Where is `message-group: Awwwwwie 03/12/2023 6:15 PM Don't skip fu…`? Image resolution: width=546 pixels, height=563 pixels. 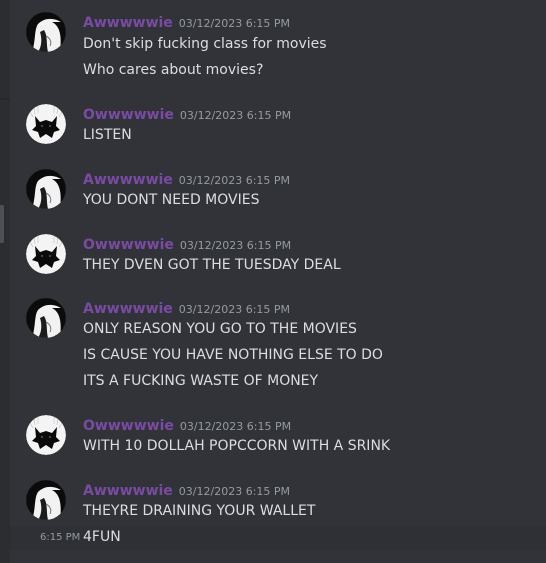
message-group: Awwwwwie 03/12/2023 6:15 PM Don't skip fu… is located at coordinates (278, 50).